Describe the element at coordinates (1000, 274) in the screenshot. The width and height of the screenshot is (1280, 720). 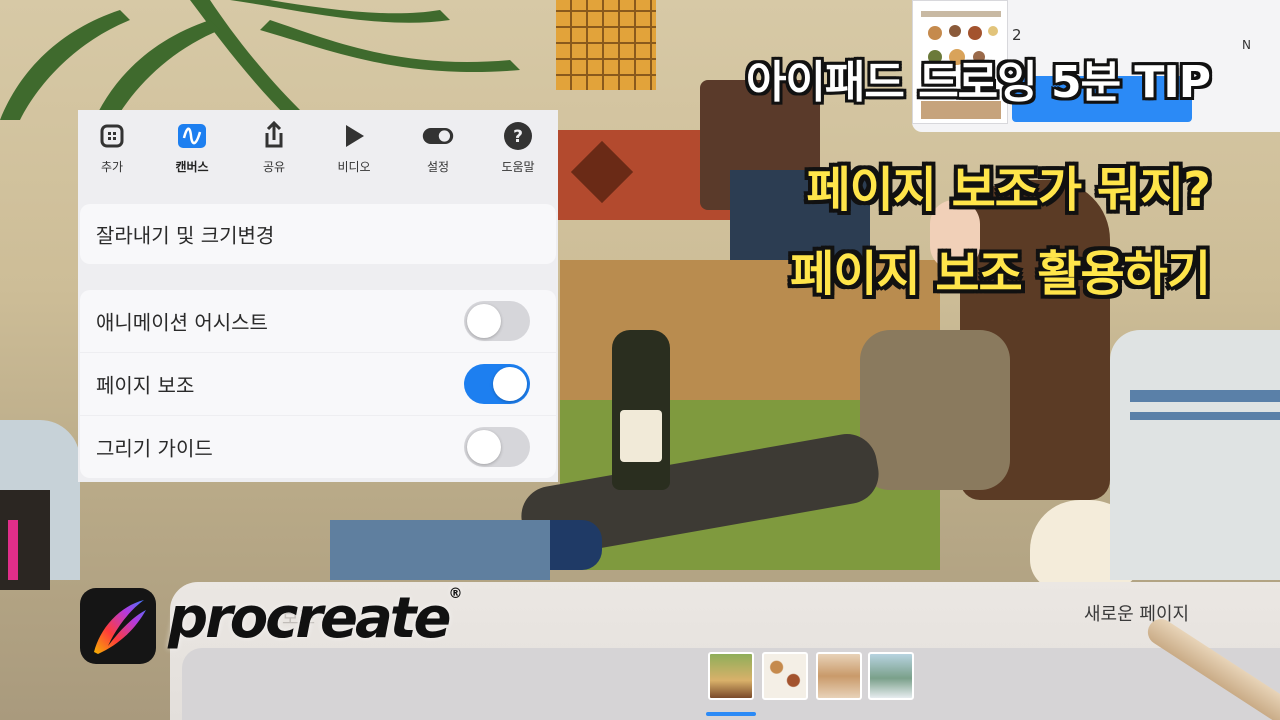
I see `video-title-line-3: 페이지 보조 활용하기` at that location.